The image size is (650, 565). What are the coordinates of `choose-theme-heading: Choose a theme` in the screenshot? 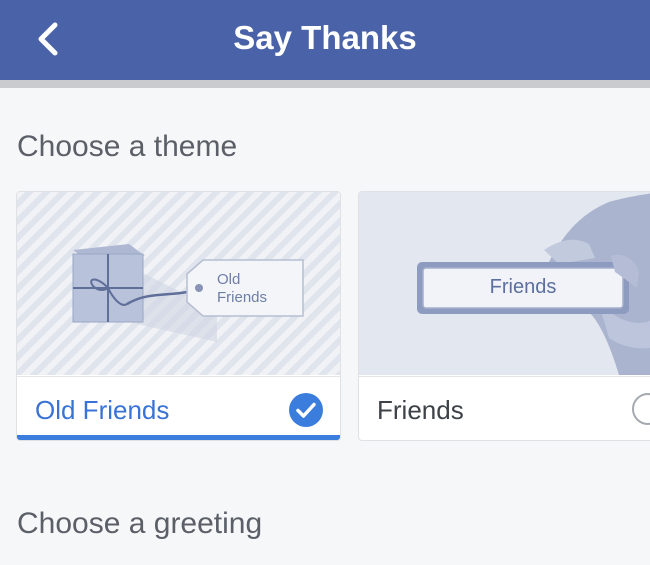 It's located at (127, 146).